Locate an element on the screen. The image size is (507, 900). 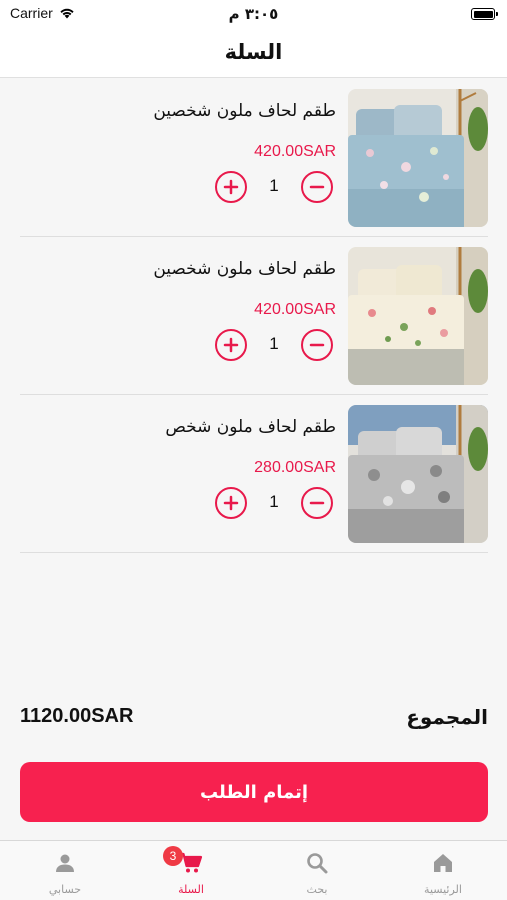
search-icon is located at coordinates (317, 863).